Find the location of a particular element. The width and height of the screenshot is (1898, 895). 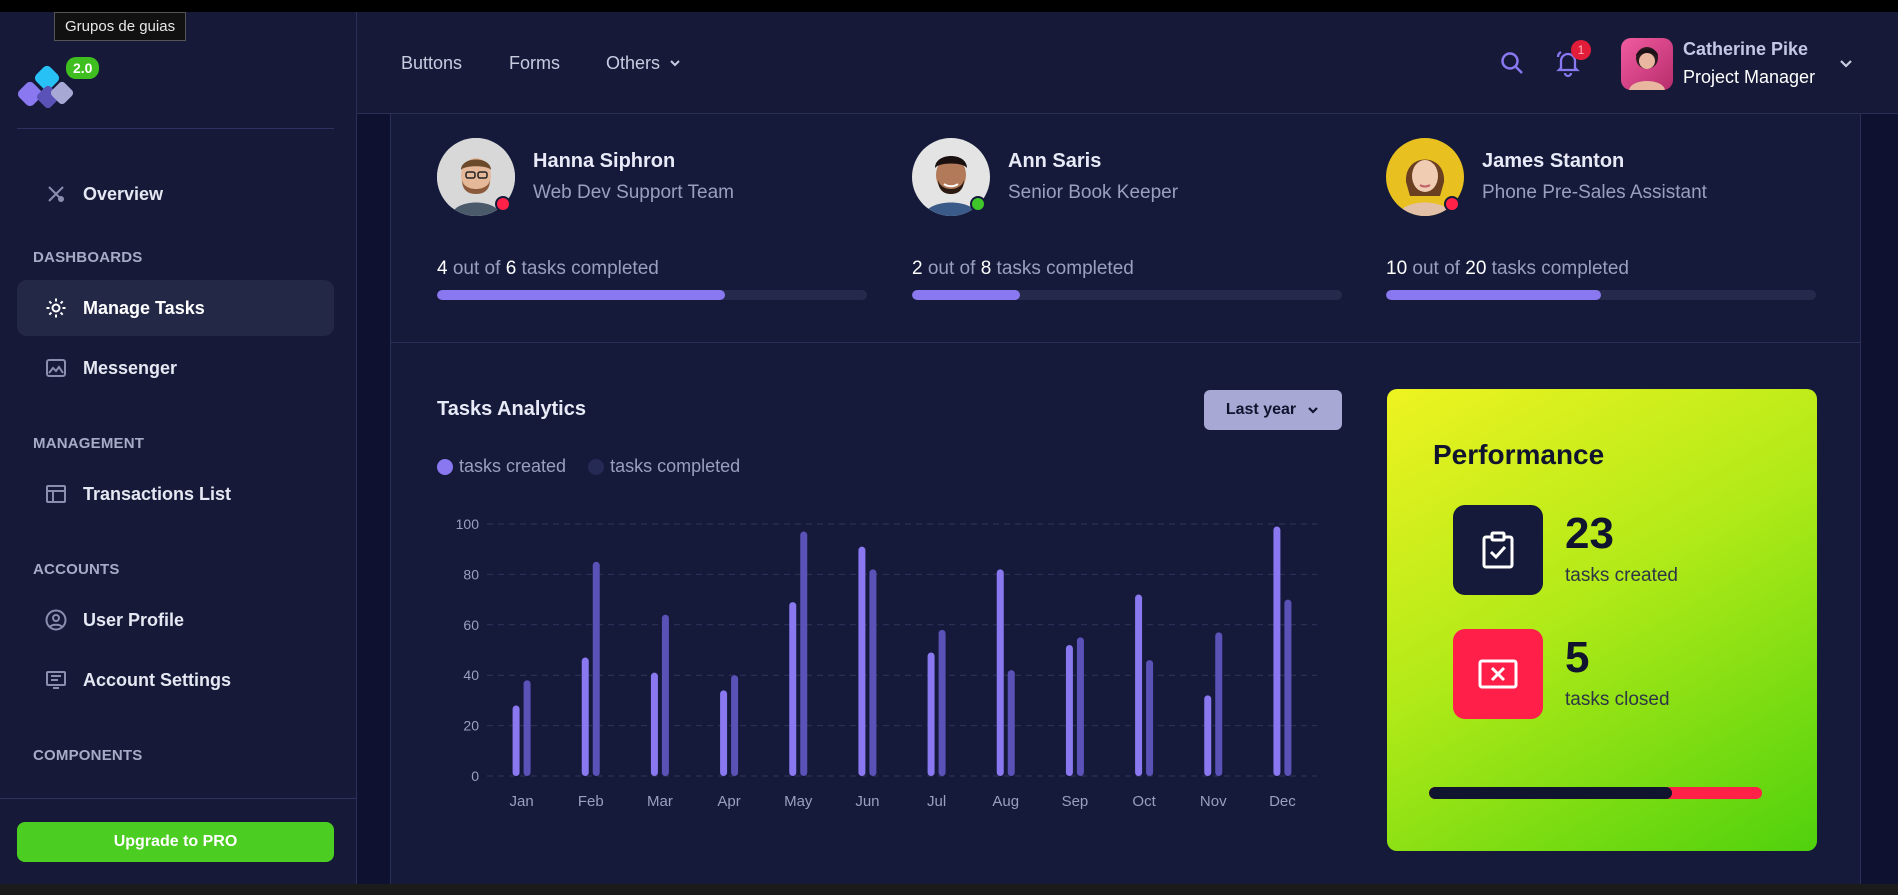

y-tick-label: 40 is located at coordinates (471, 675).